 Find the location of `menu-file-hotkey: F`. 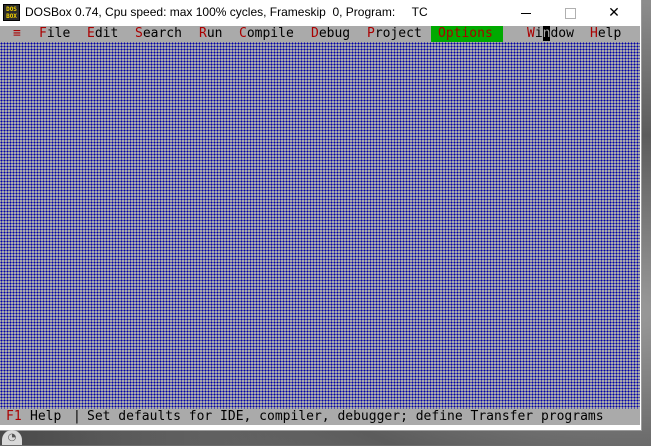

menu-file-hotkey: F is located at coordinates (43, 33).